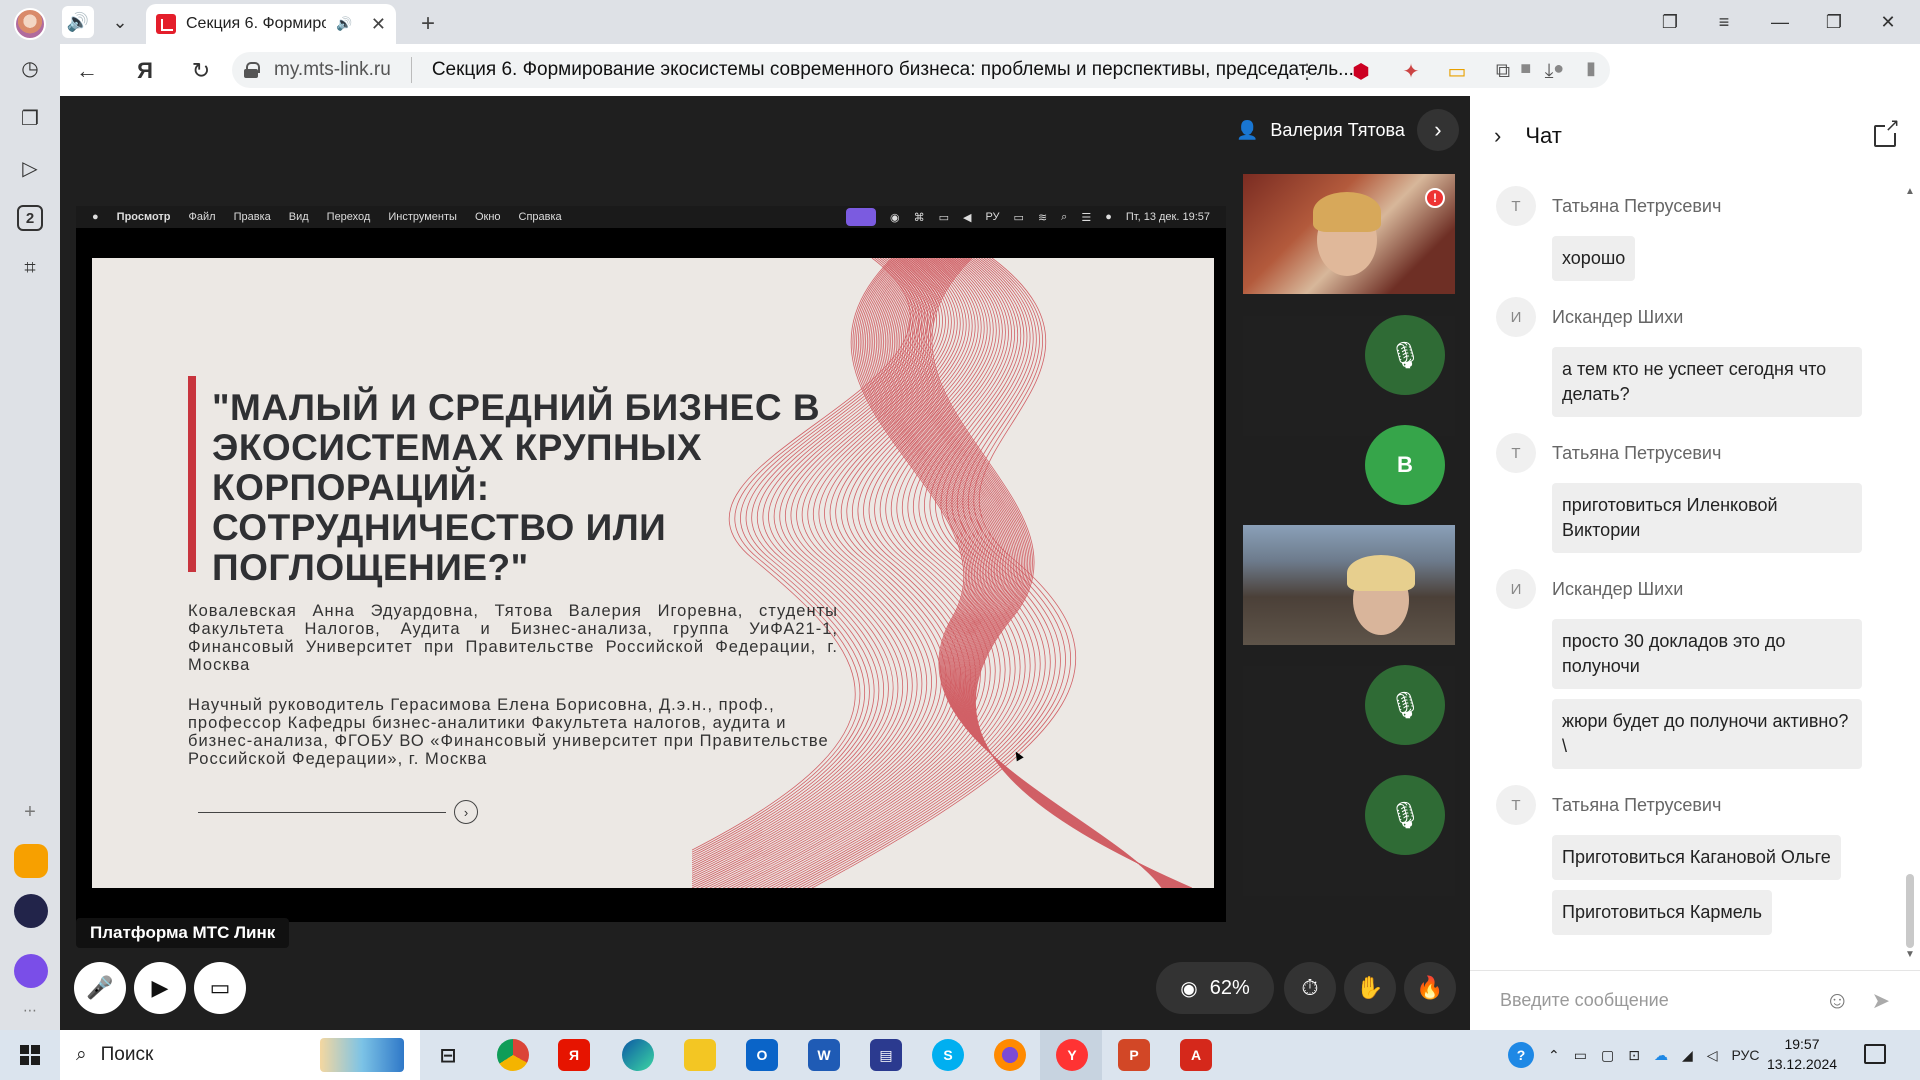  What do you see at coordinates (1712, 1055) in the screenshot?
I see `volume-tray-icon: ◁` at bounding box center [1712, 1055].